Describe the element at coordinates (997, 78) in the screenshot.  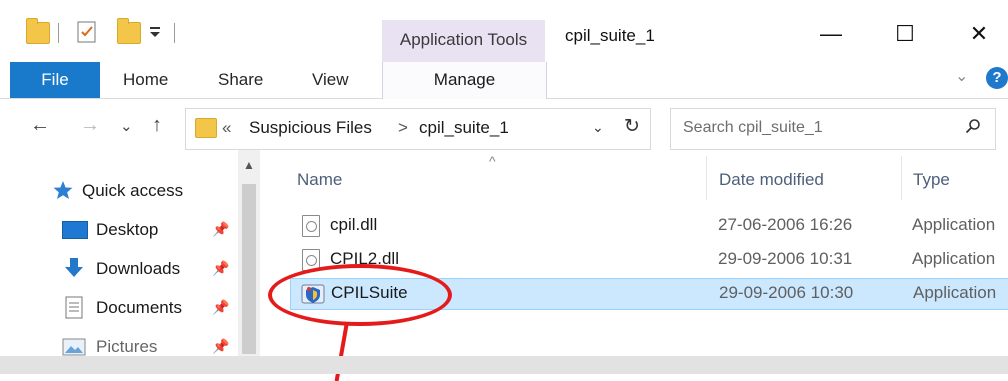
I see `help-icon: ?` at that location.